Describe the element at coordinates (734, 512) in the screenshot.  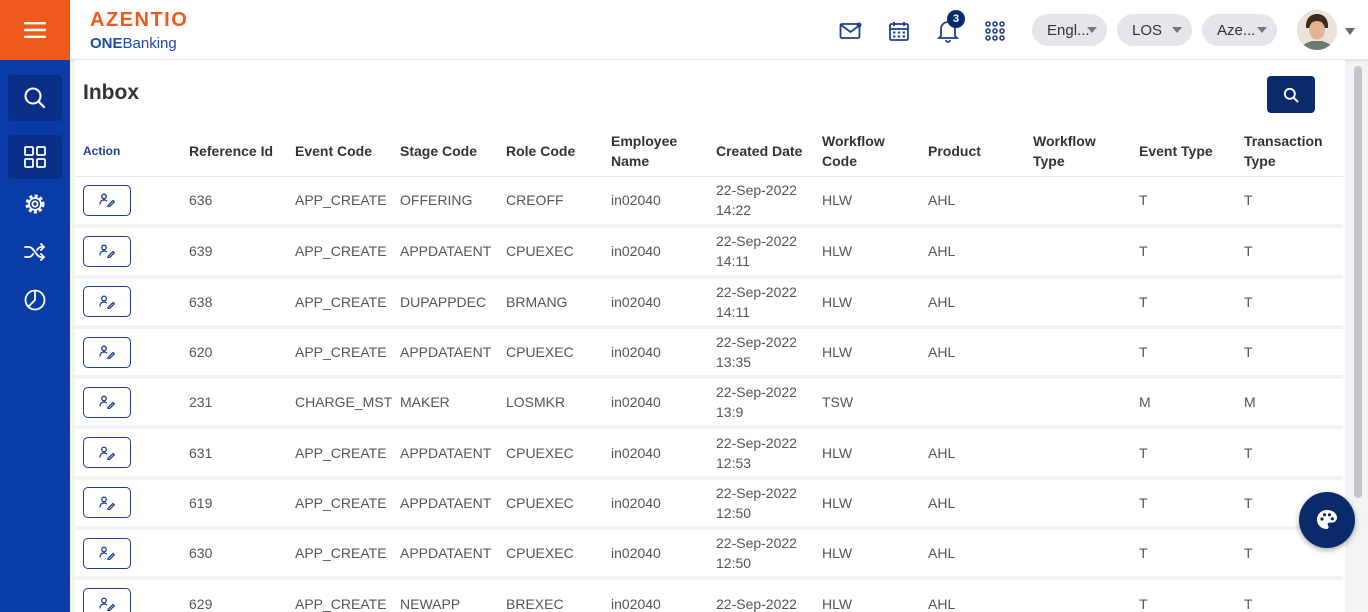
I see `created-date-time: 12:50` at that location.